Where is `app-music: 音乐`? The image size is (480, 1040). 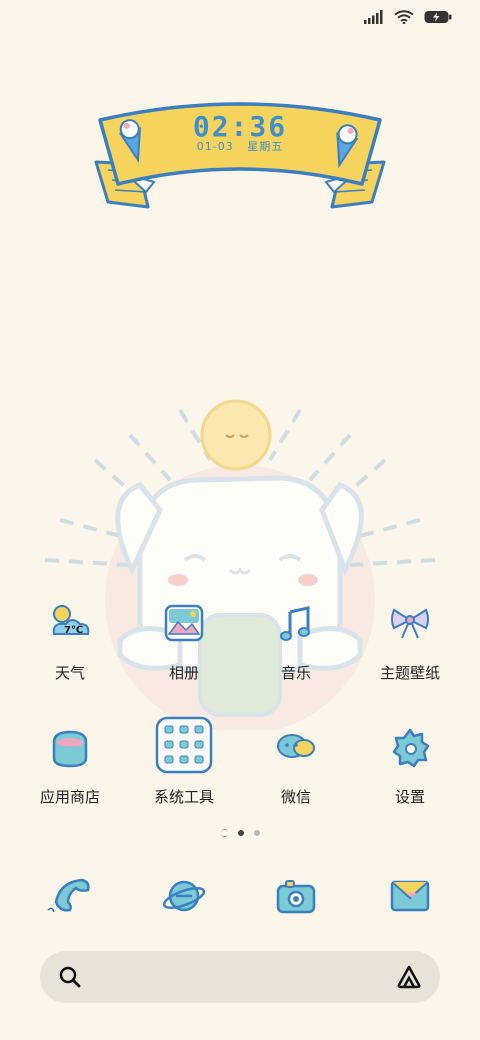
app-music: 音乐 is located at coordinates (296, 641).